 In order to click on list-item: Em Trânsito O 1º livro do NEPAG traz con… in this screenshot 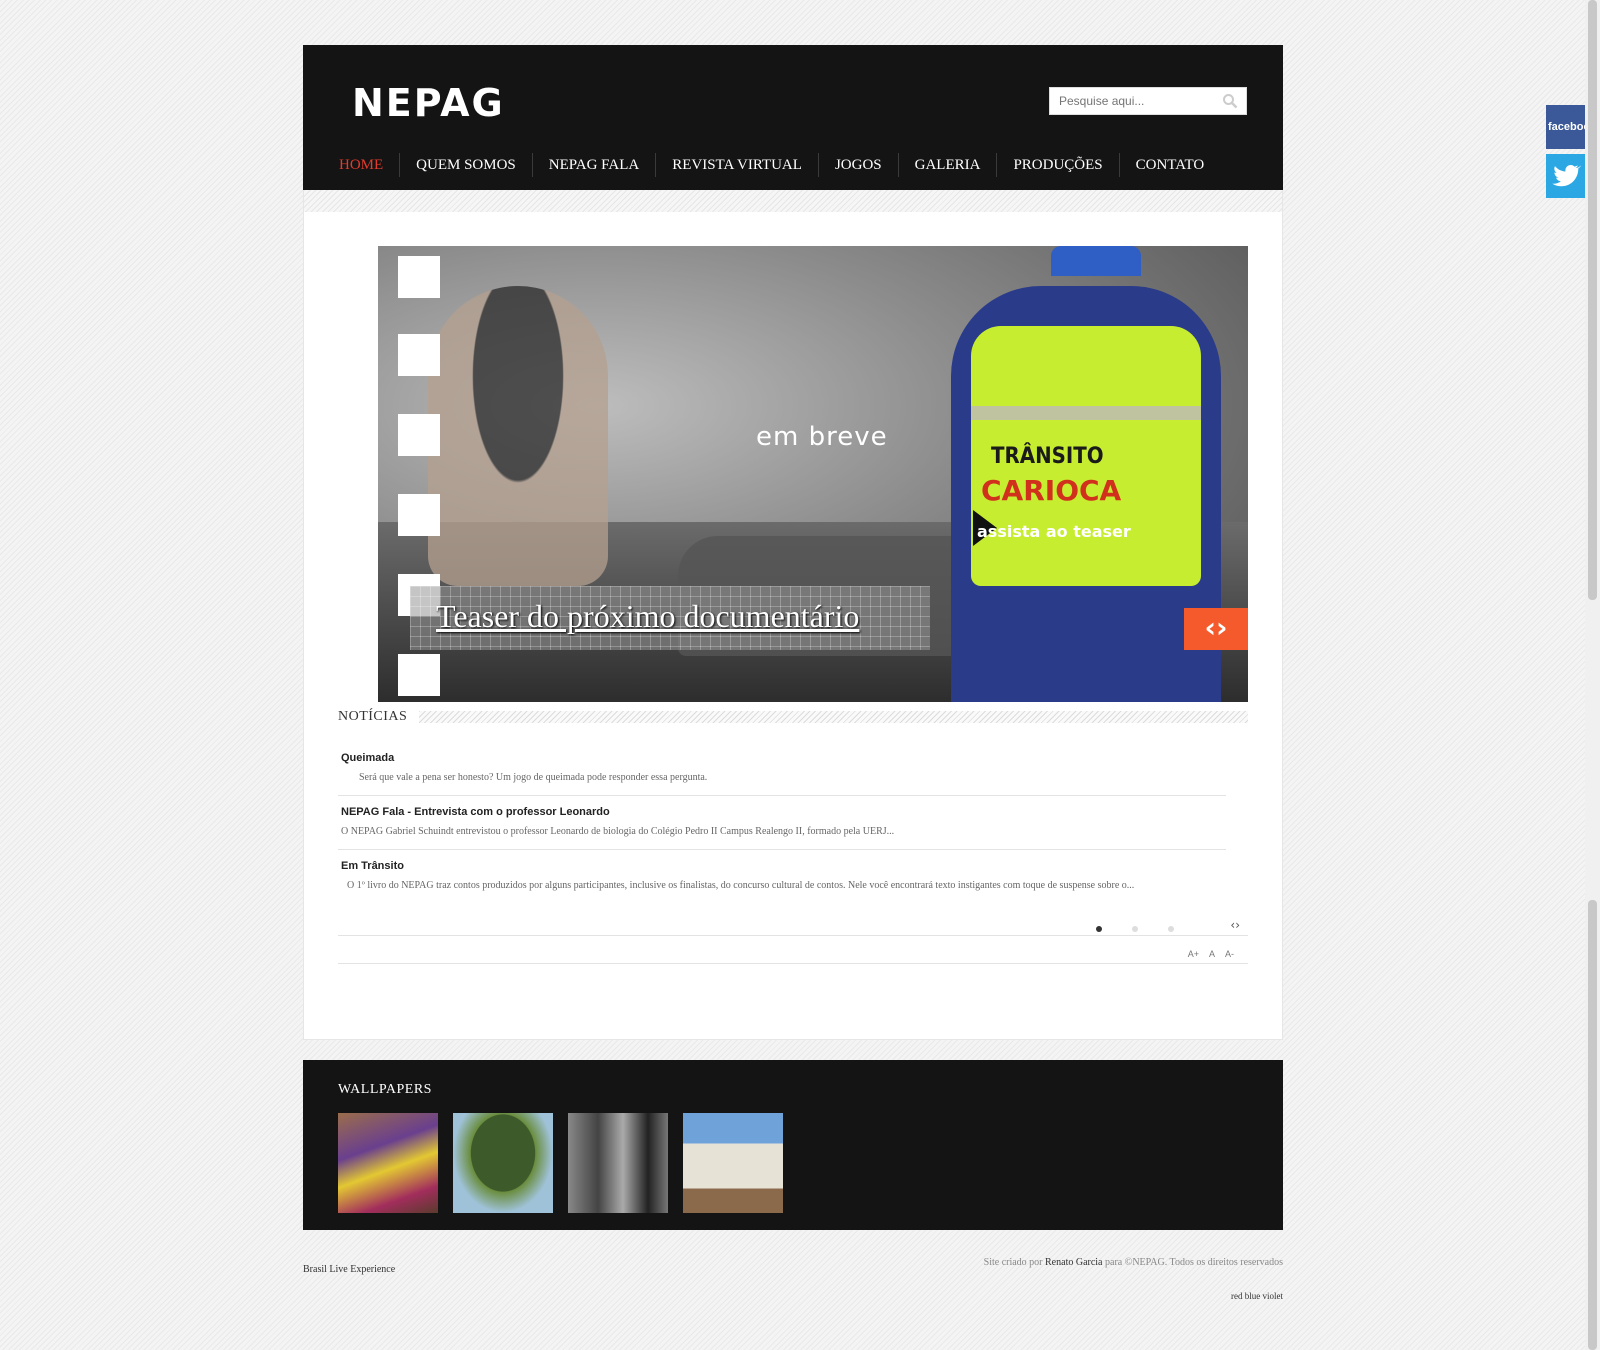, I will do `click(782, 881)`.